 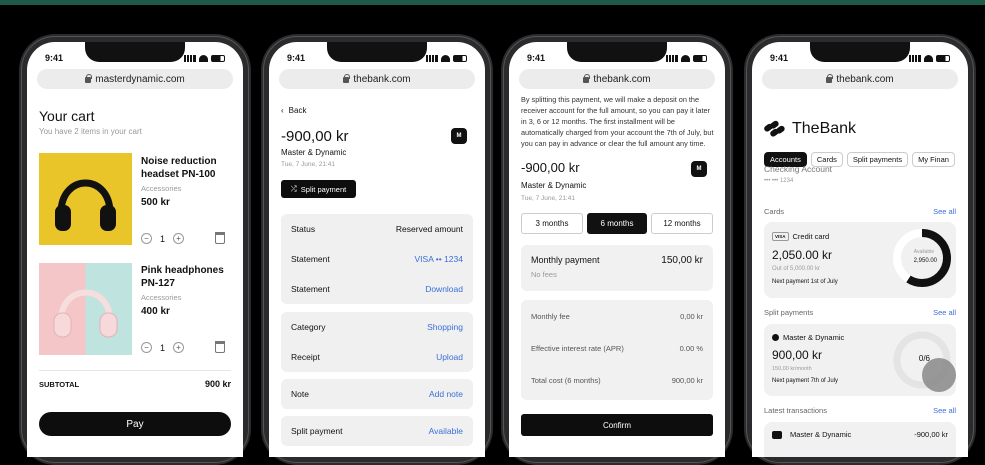 What do you see at coordinates (155, 311) in the screenshot?
I see `item-price: 400 kr` at bounding box center [155, 311].